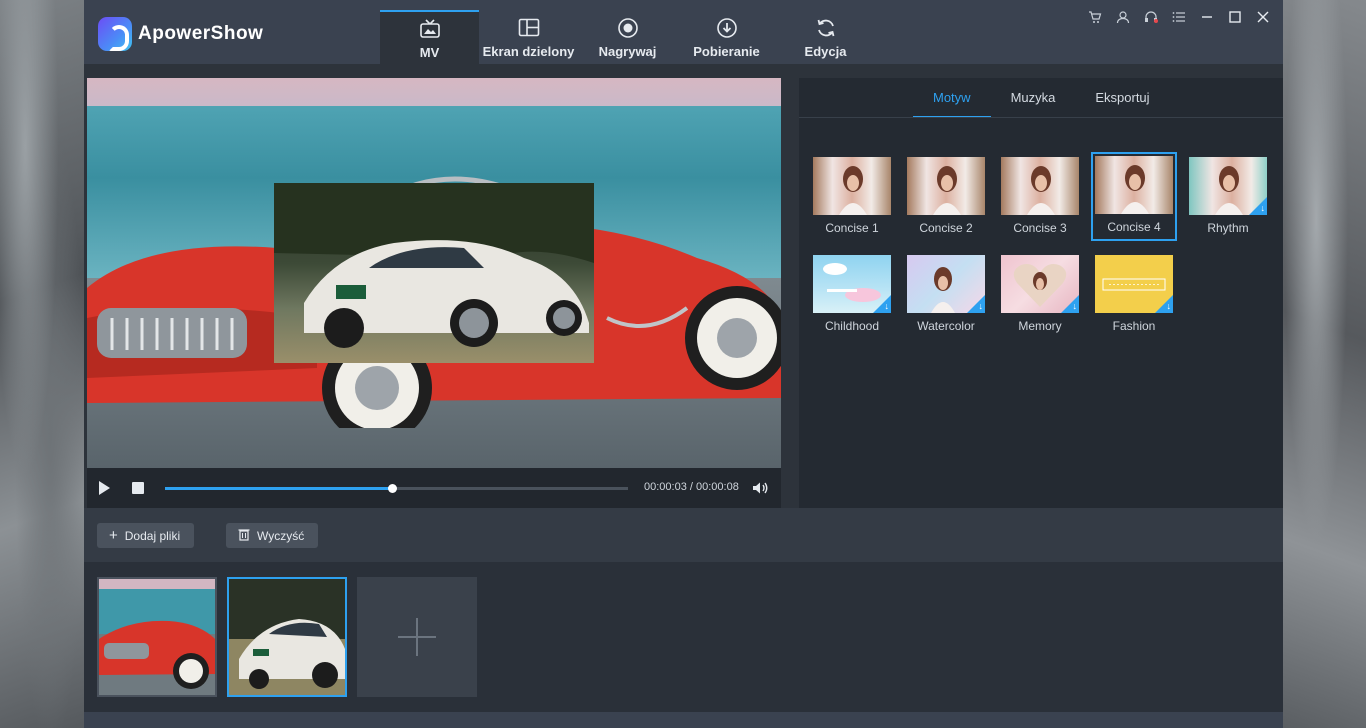 The height and width of the screenshot is (728, 1366). Describe the element at coordinates (1041, 117) in the screenshot. I see `panel-divider` at that location.